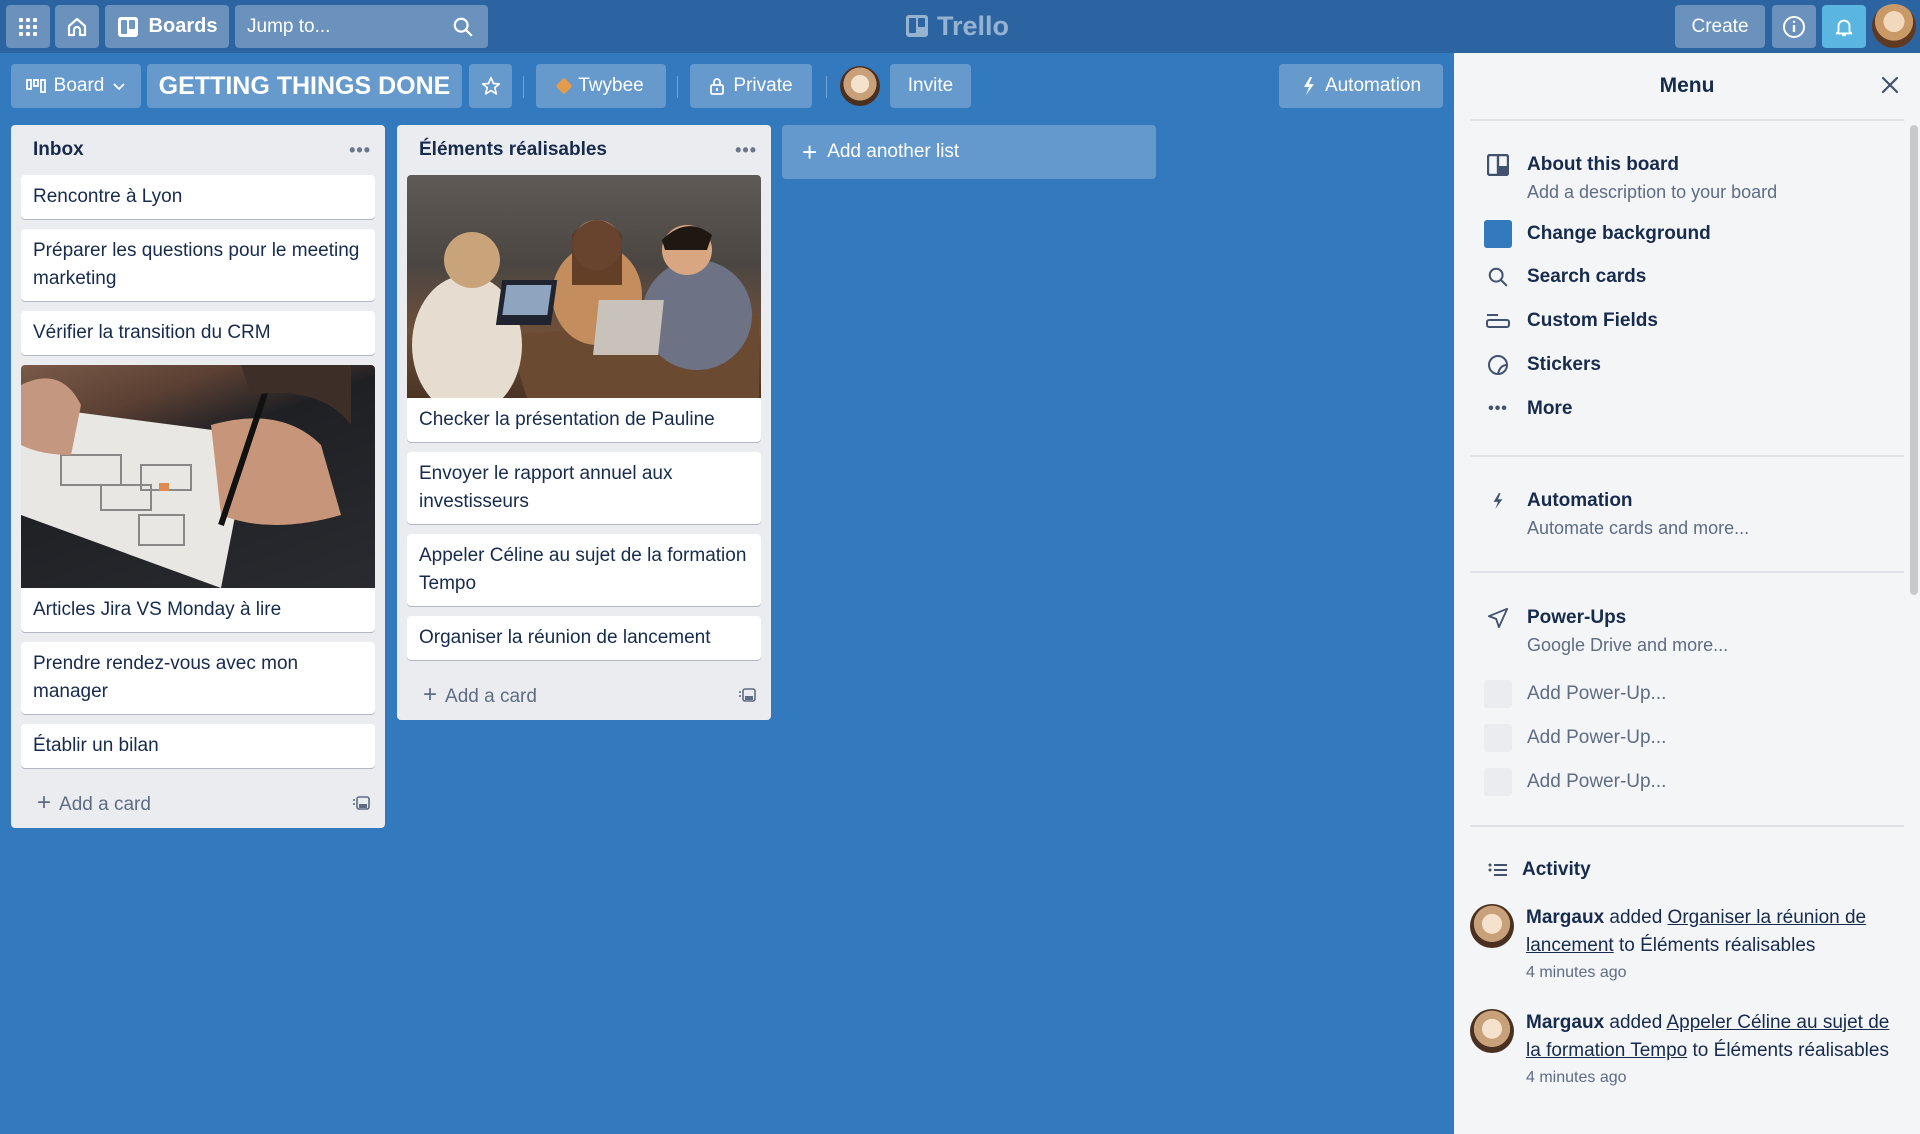 This screenshot has width=1920, height=1134. Describe the element at coordinates (166, 677) in the screenshot. I see `card-title: Prendre rendez-vous avec mon manager` at that location.